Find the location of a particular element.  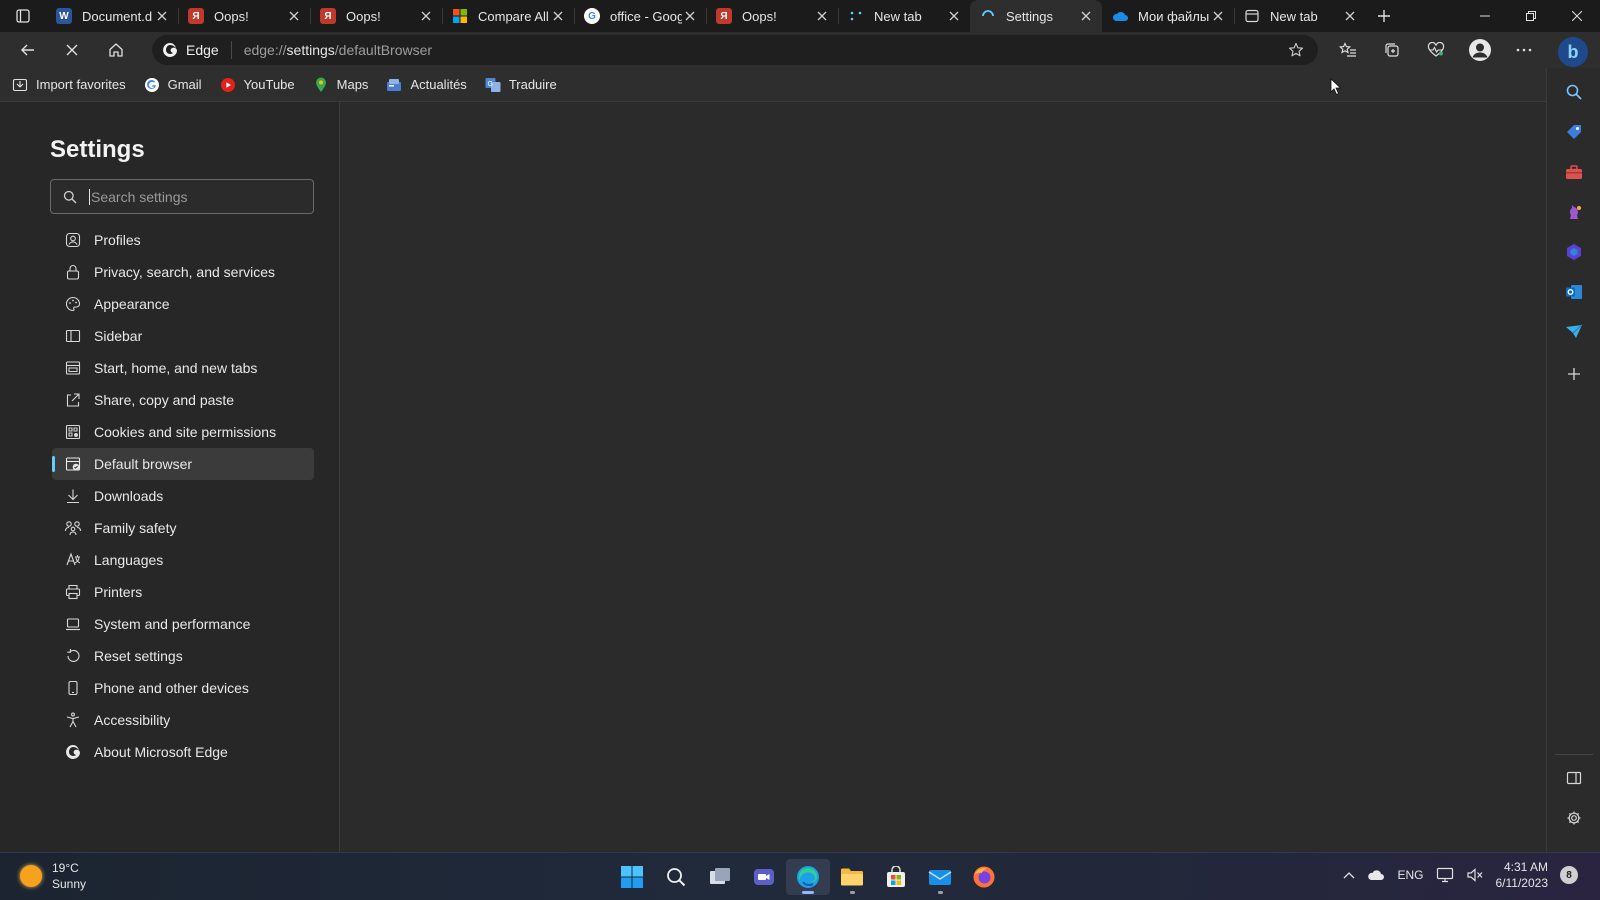

network-button is located at coordinates (1445, 875).